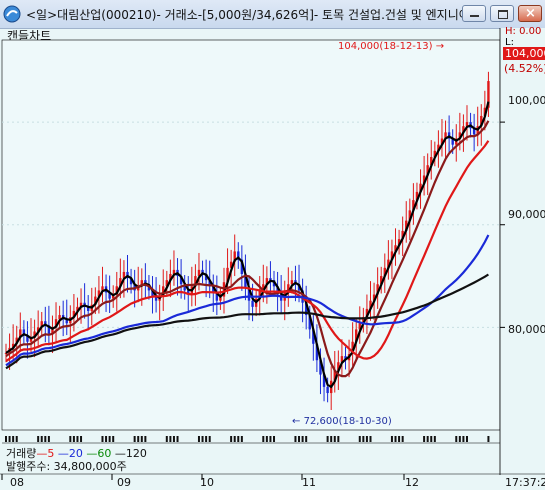  I want to click on x-tick-label: 10, so click(207, 482).